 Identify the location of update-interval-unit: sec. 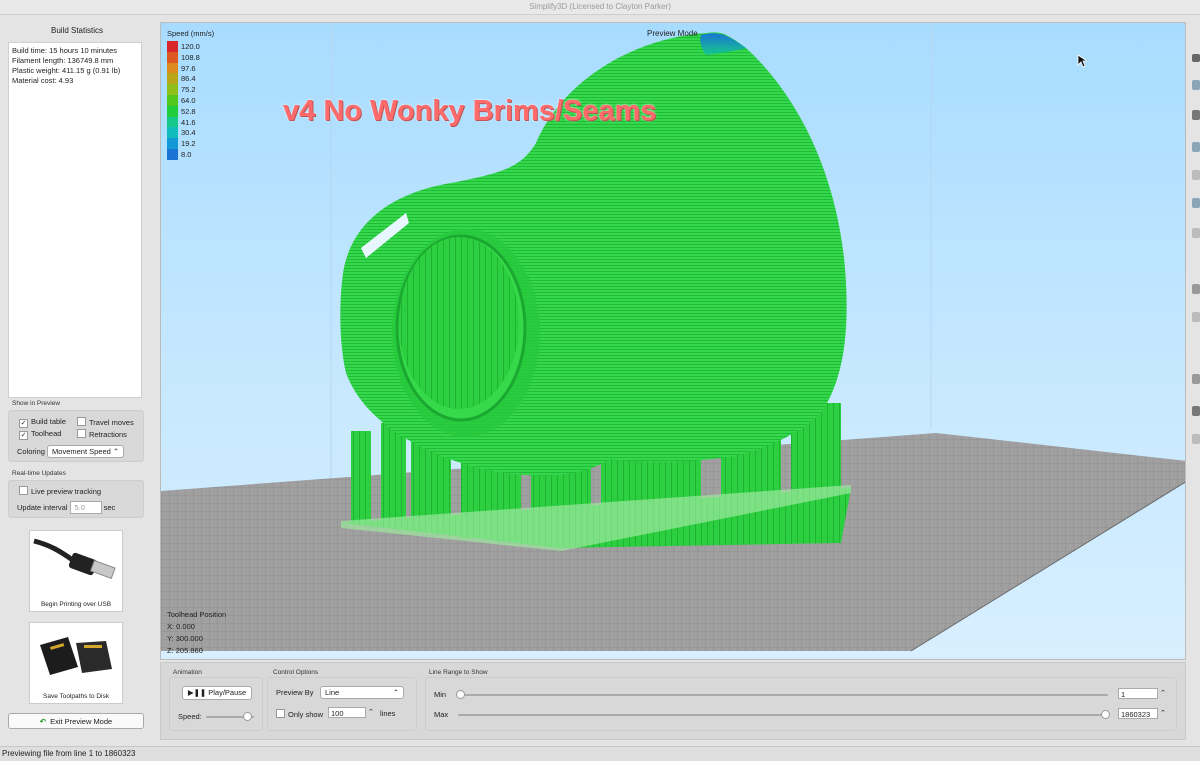
(109, 507).